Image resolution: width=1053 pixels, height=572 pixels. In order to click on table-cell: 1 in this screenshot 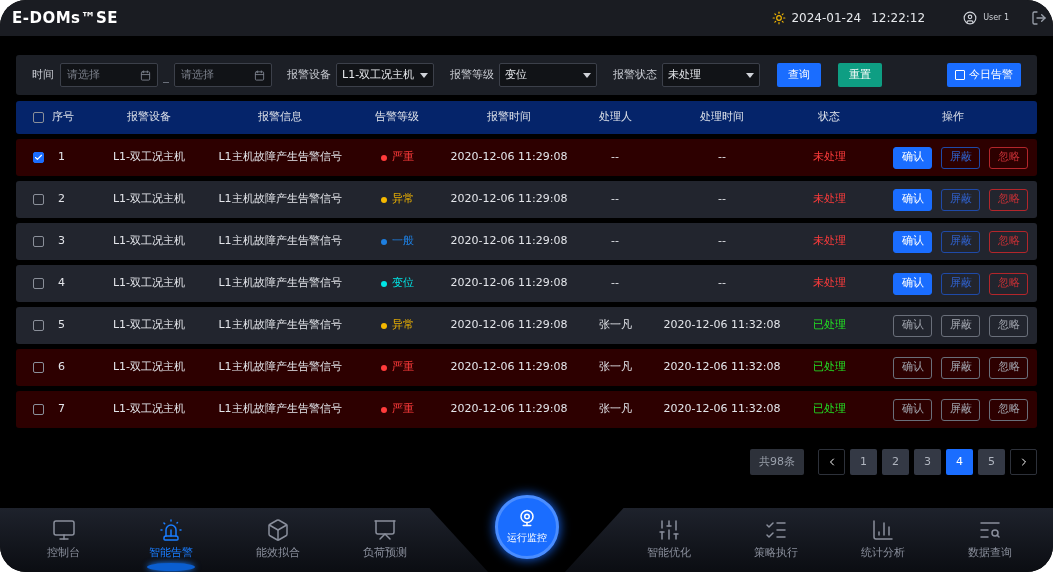, I will do `click(61, 157)`.